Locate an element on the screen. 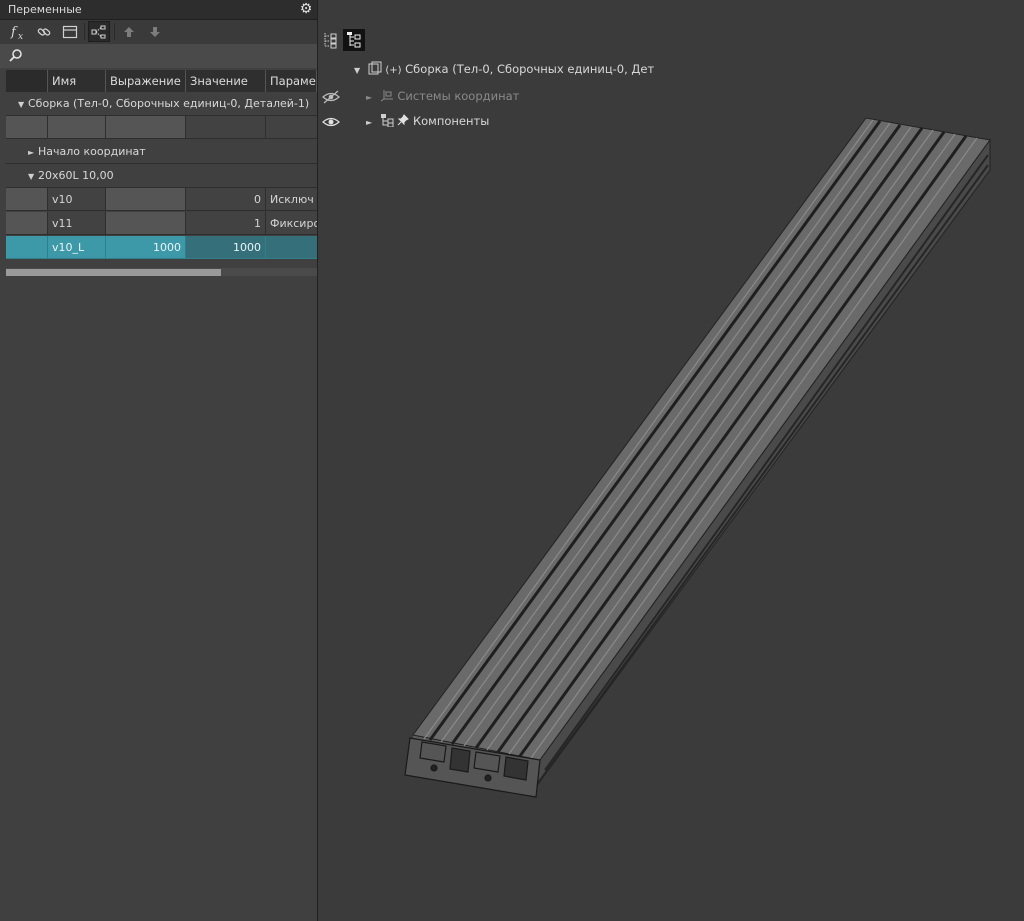  column-header-param: Парамет is located at coordinates (291, 81).